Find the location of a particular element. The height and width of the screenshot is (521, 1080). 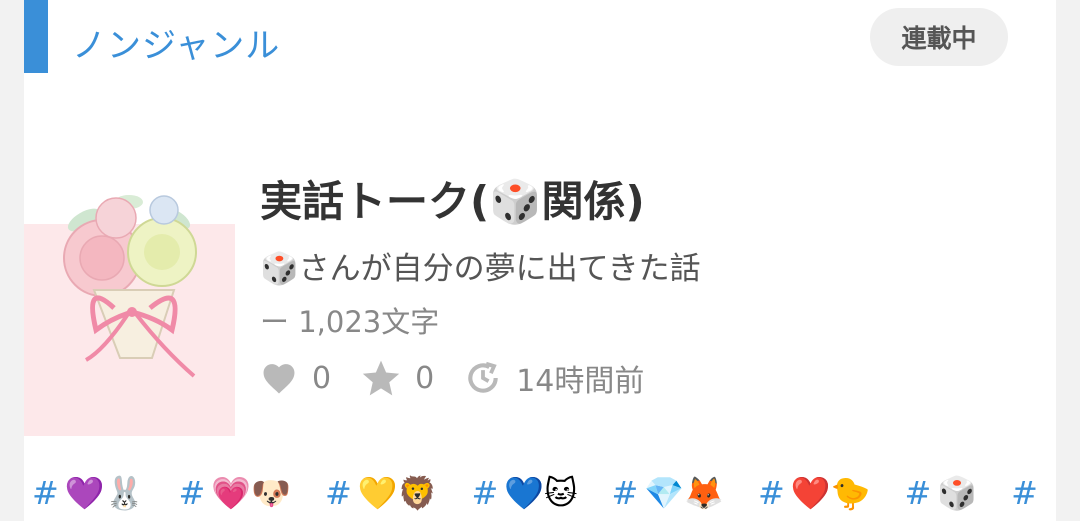

cover-image is located at coordinates (129, 308).